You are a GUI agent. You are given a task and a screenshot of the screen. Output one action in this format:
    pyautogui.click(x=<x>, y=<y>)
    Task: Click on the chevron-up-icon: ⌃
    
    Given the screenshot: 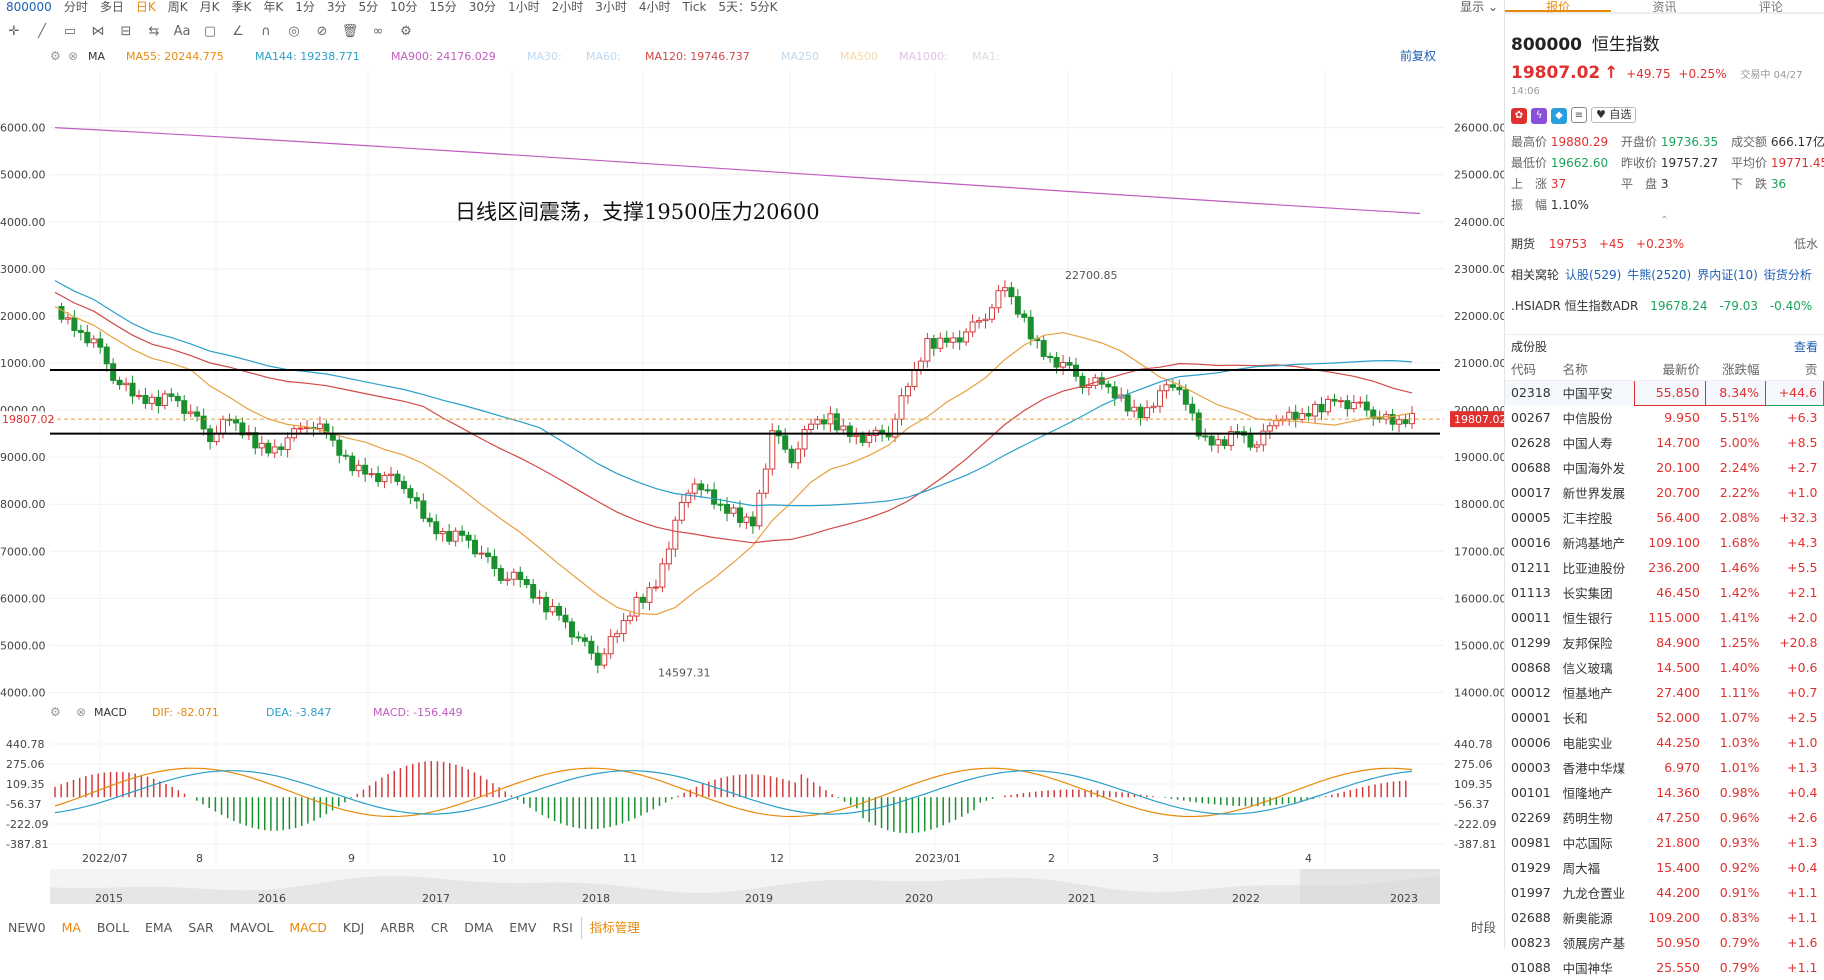 What is the action you would take?
    pyautogui.click(x=1664, y=221)
    